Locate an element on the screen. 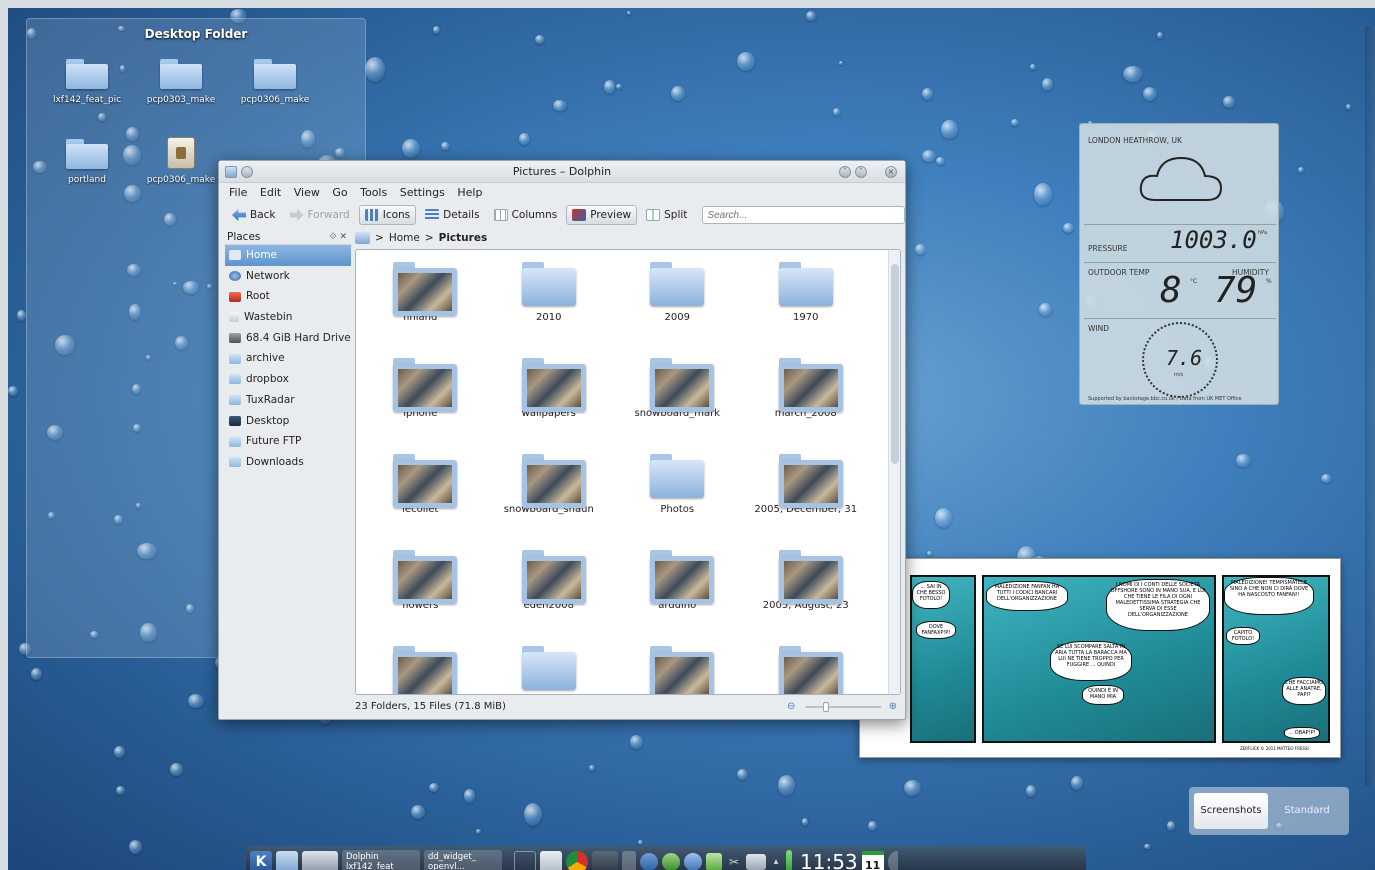 Image resolution: width=1375 pixels, height=870 pixels. file-item: eden2008 is located at coordinates (549, 592).